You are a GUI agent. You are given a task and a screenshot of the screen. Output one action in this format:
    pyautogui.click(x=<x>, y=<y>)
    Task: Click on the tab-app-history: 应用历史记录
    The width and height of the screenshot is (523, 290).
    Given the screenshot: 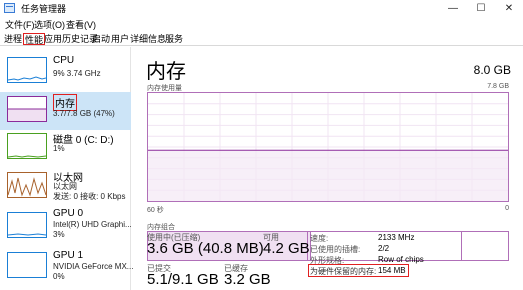 What is the action you would take?
    pyautogui.click(x=71, y=39)
    